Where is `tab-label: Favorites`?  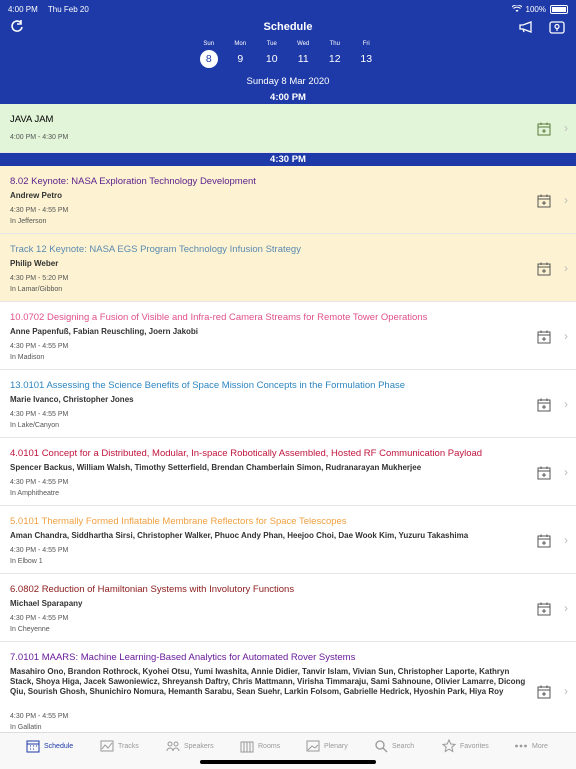 tab-label: Favorites is located at coordinates (474, 746).